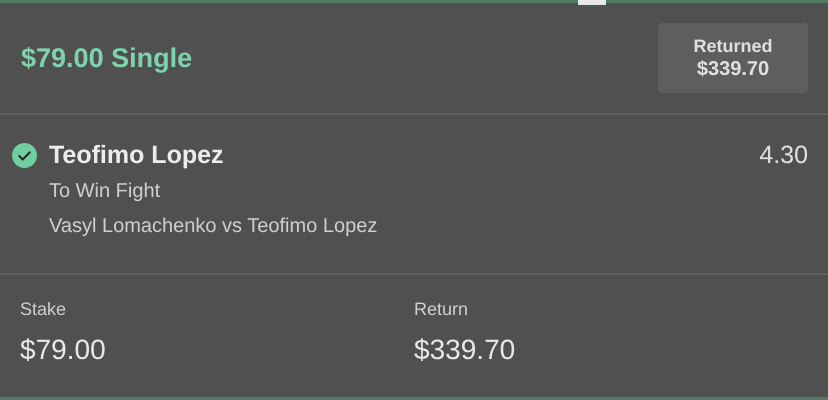 This screenshot has height=400, width=828. I want to click on event-name: Vasyl Lomachenko vs Teofimo Lopez, so click(213, 226).